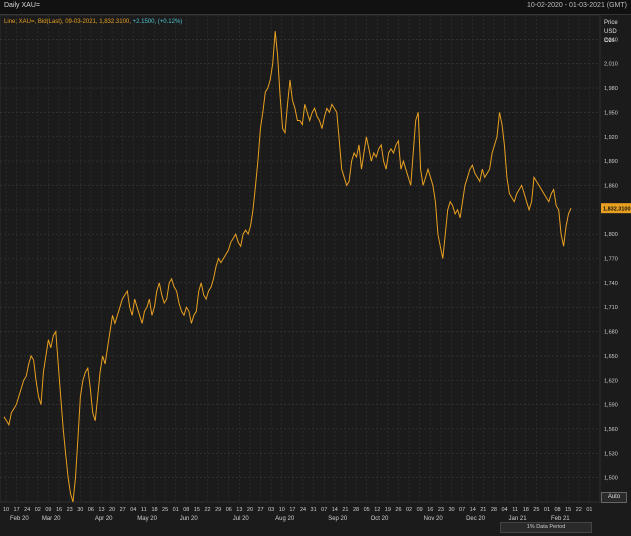 The height and width of the screenshot is (536, 631). I want to click on y-tick-label: 2,040, so click(611, 40).